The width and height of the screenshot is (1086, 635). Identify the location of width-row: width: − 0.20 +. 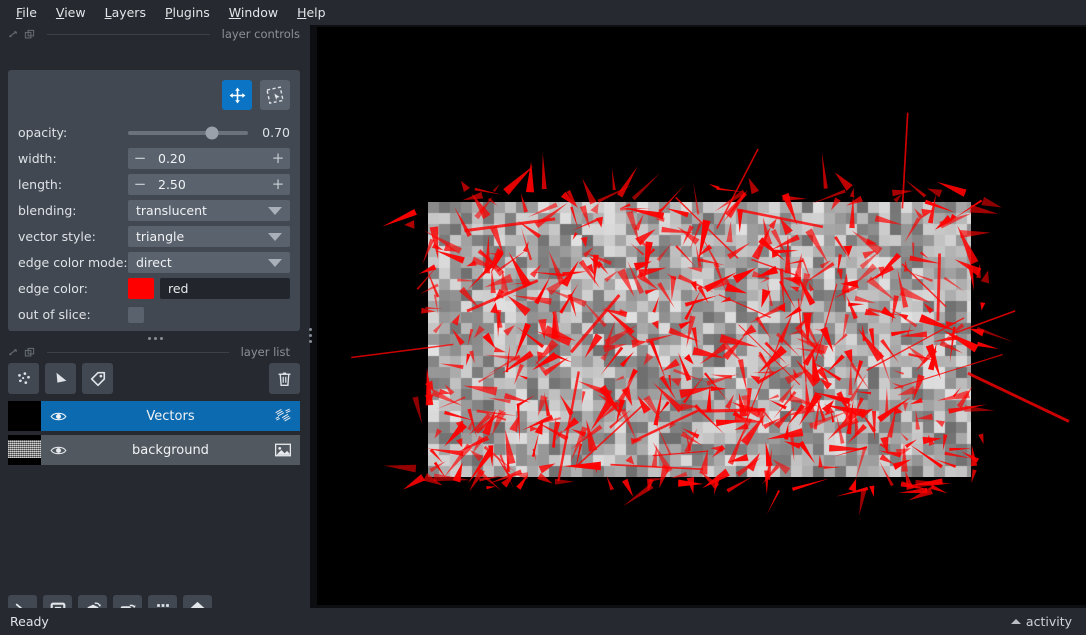
(154, 158).